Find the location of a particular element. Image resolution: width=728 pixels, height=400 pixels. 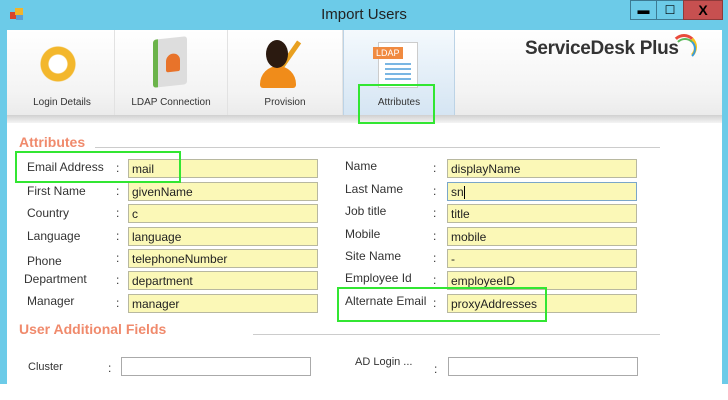

tab-login-details: Login Details is located at coordinates (62, 72).